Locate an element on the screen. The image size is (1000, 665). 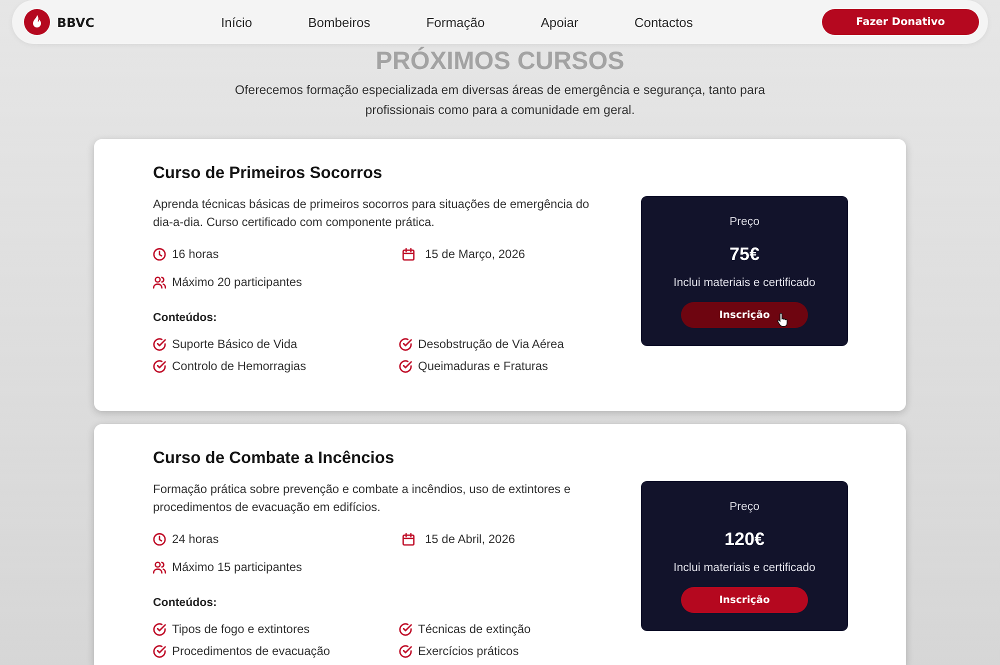
price-value: 75€ is located at coordinates (744, 254).